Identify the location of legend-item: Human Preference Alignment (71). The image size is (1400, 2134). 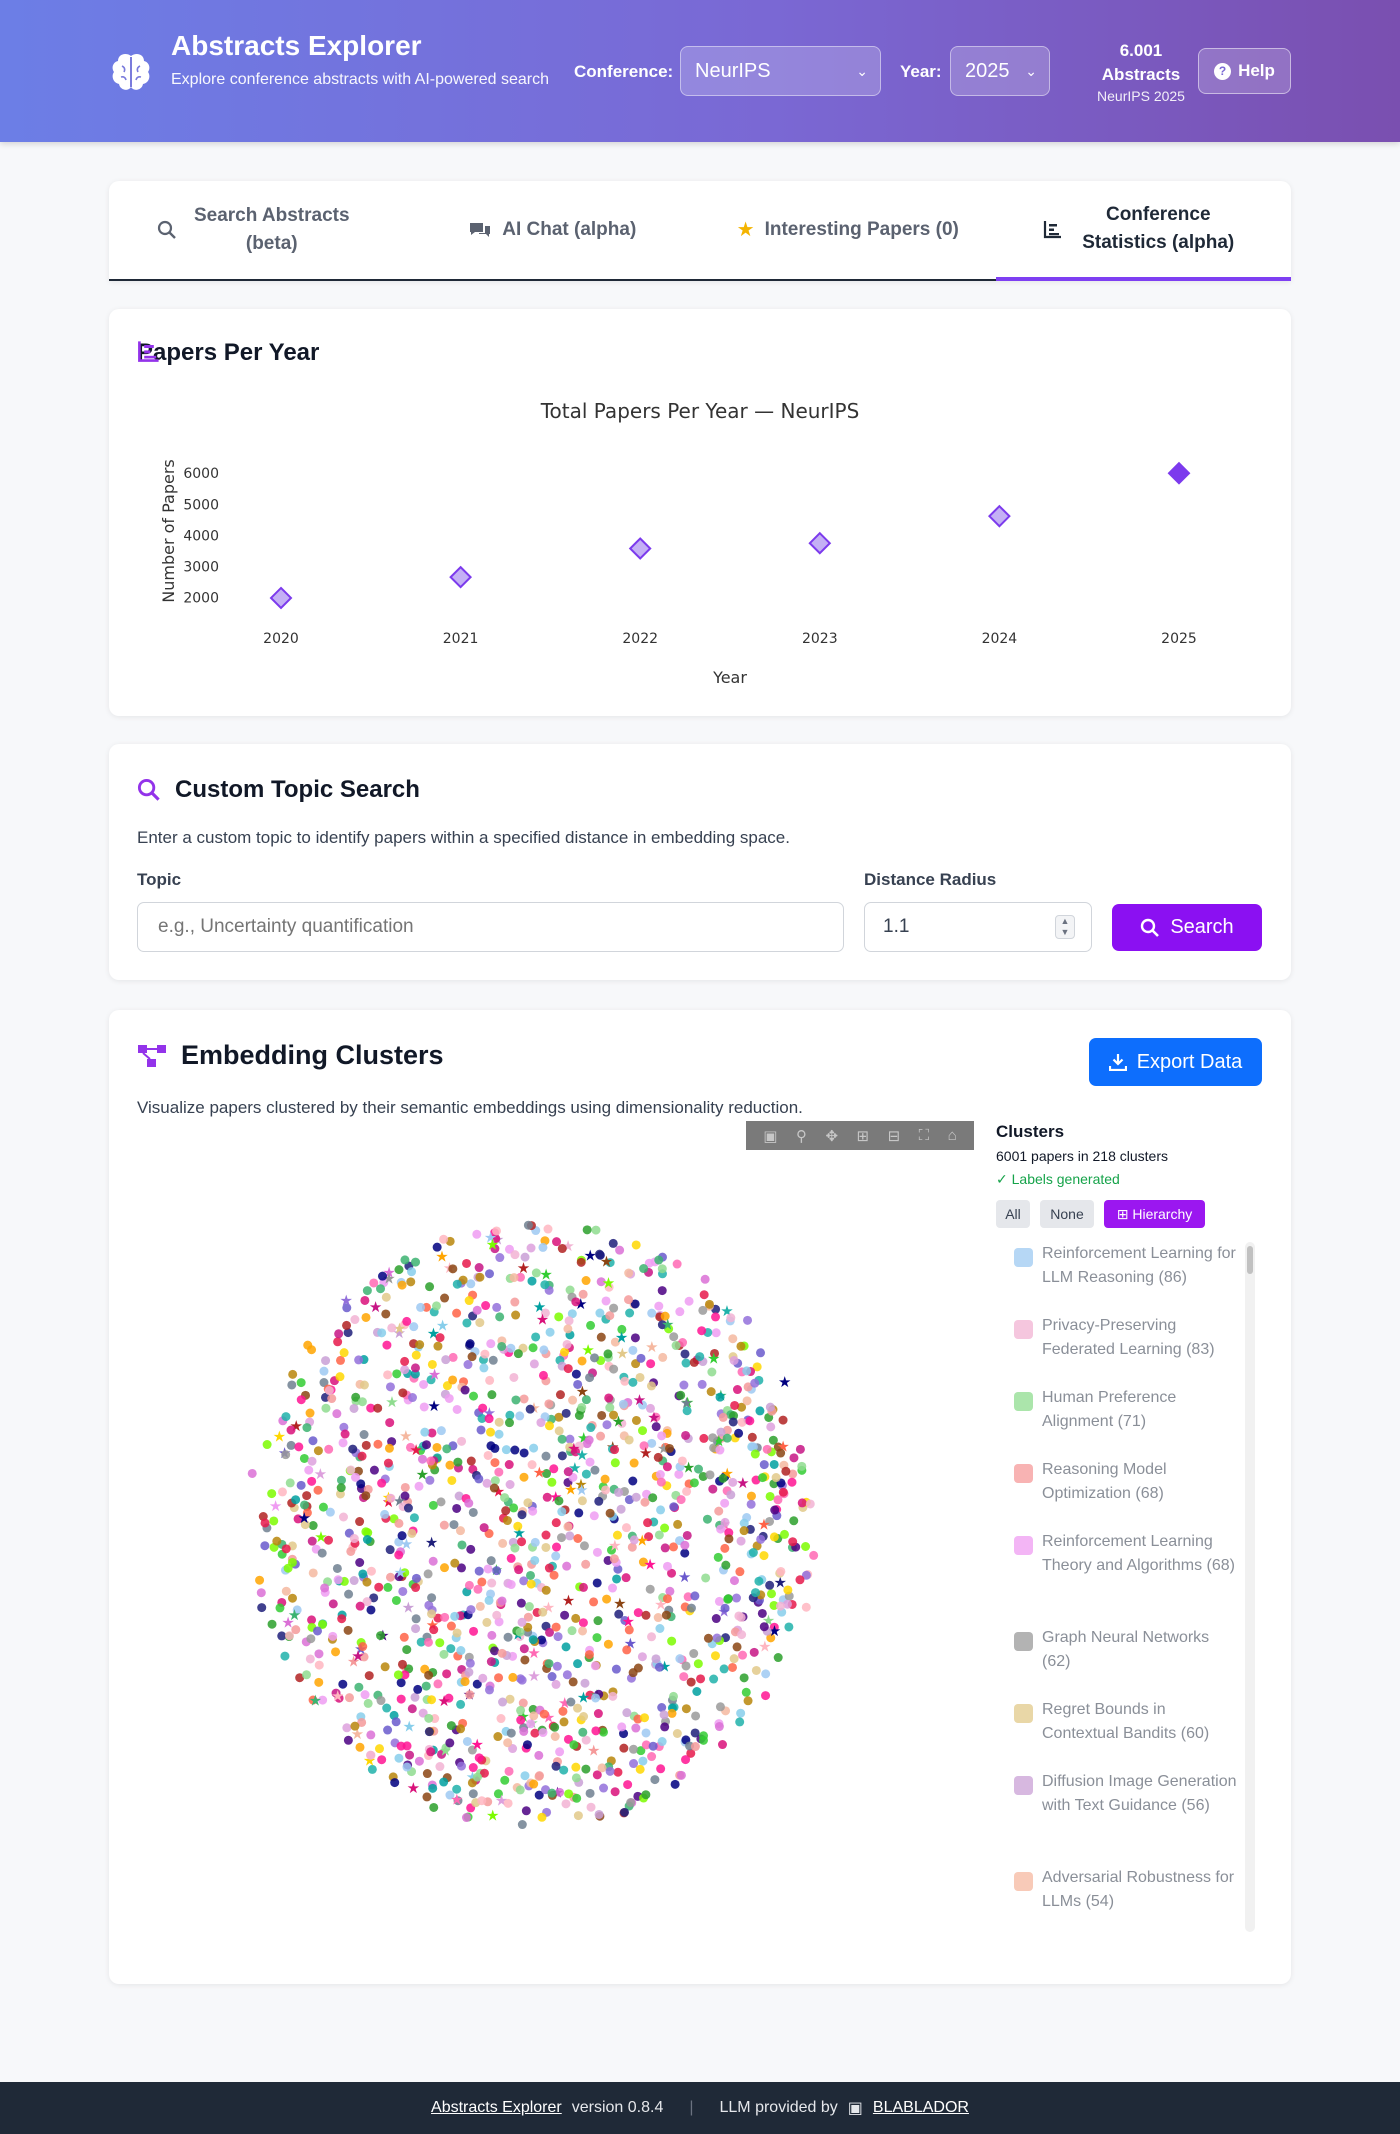
(1116, 1421).